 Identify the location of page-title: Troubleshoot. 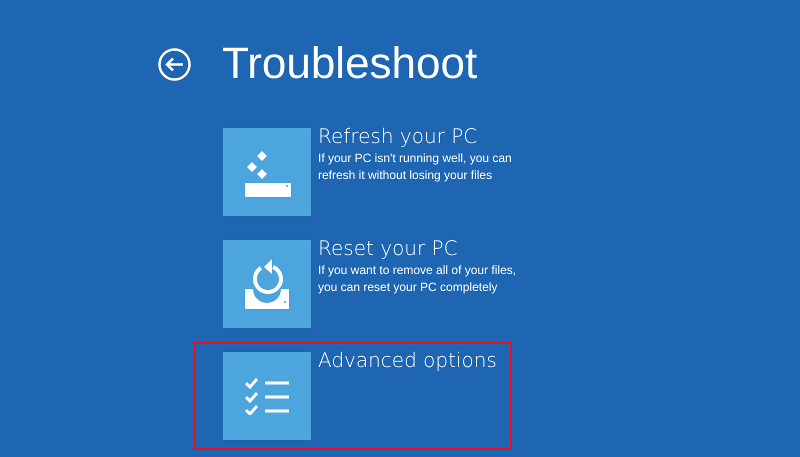
(350, 64).